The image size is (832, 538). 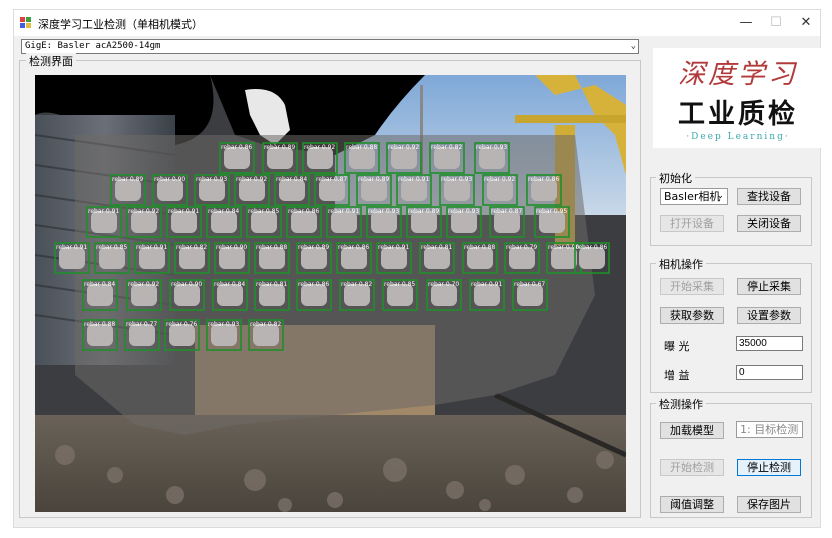 I want to click on get-params-button: 获取参数, so click(x=692, y=315).